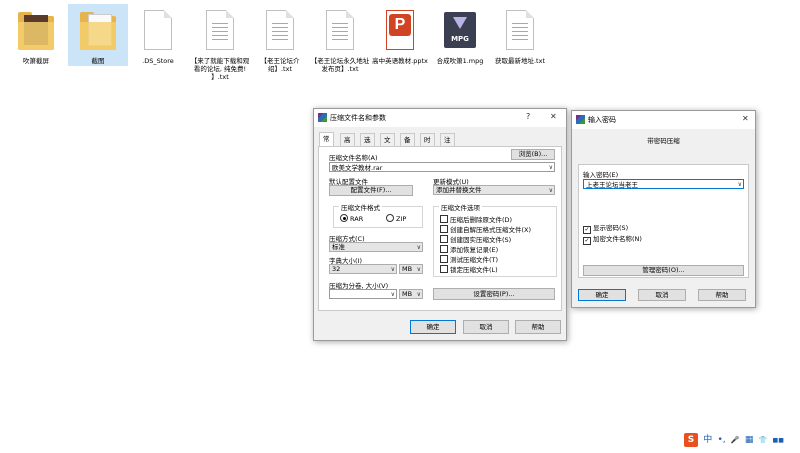  I want to click on tab-backup: 备份, so click(407, 144).